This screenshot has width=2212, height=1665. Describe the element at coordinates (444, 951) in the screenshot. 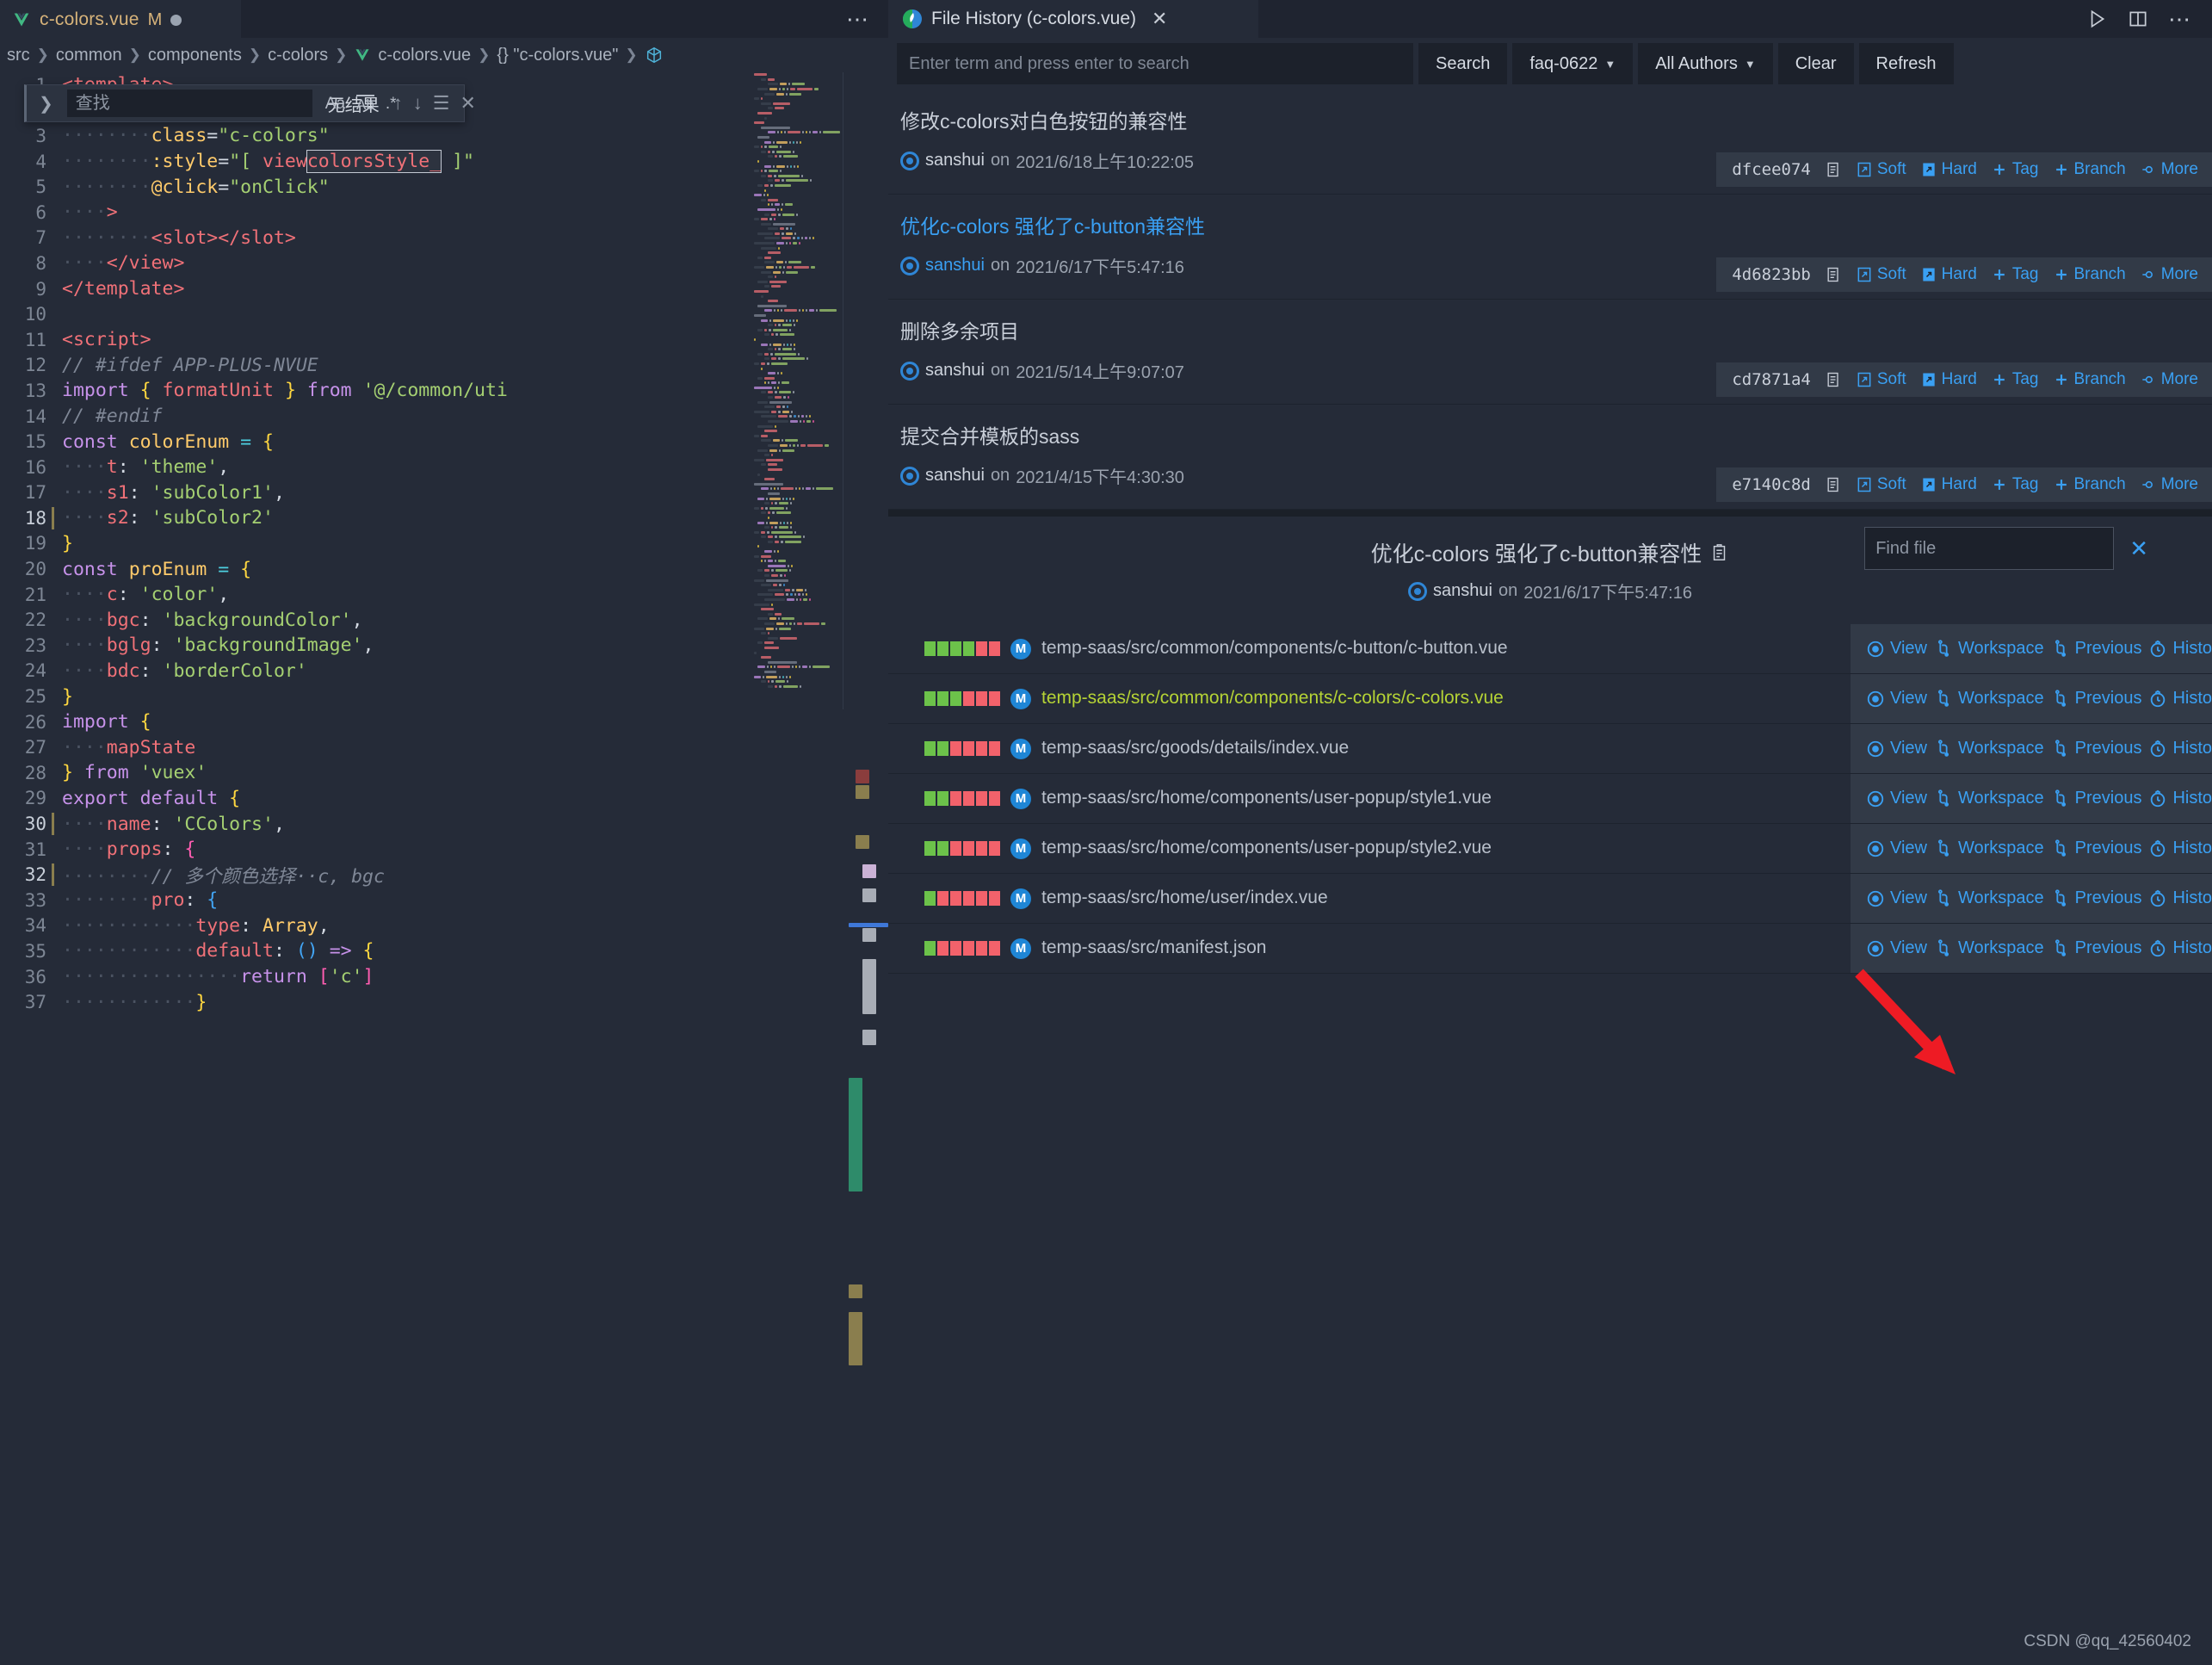

I see `code-line: 35 ············default: () => {` at that location.